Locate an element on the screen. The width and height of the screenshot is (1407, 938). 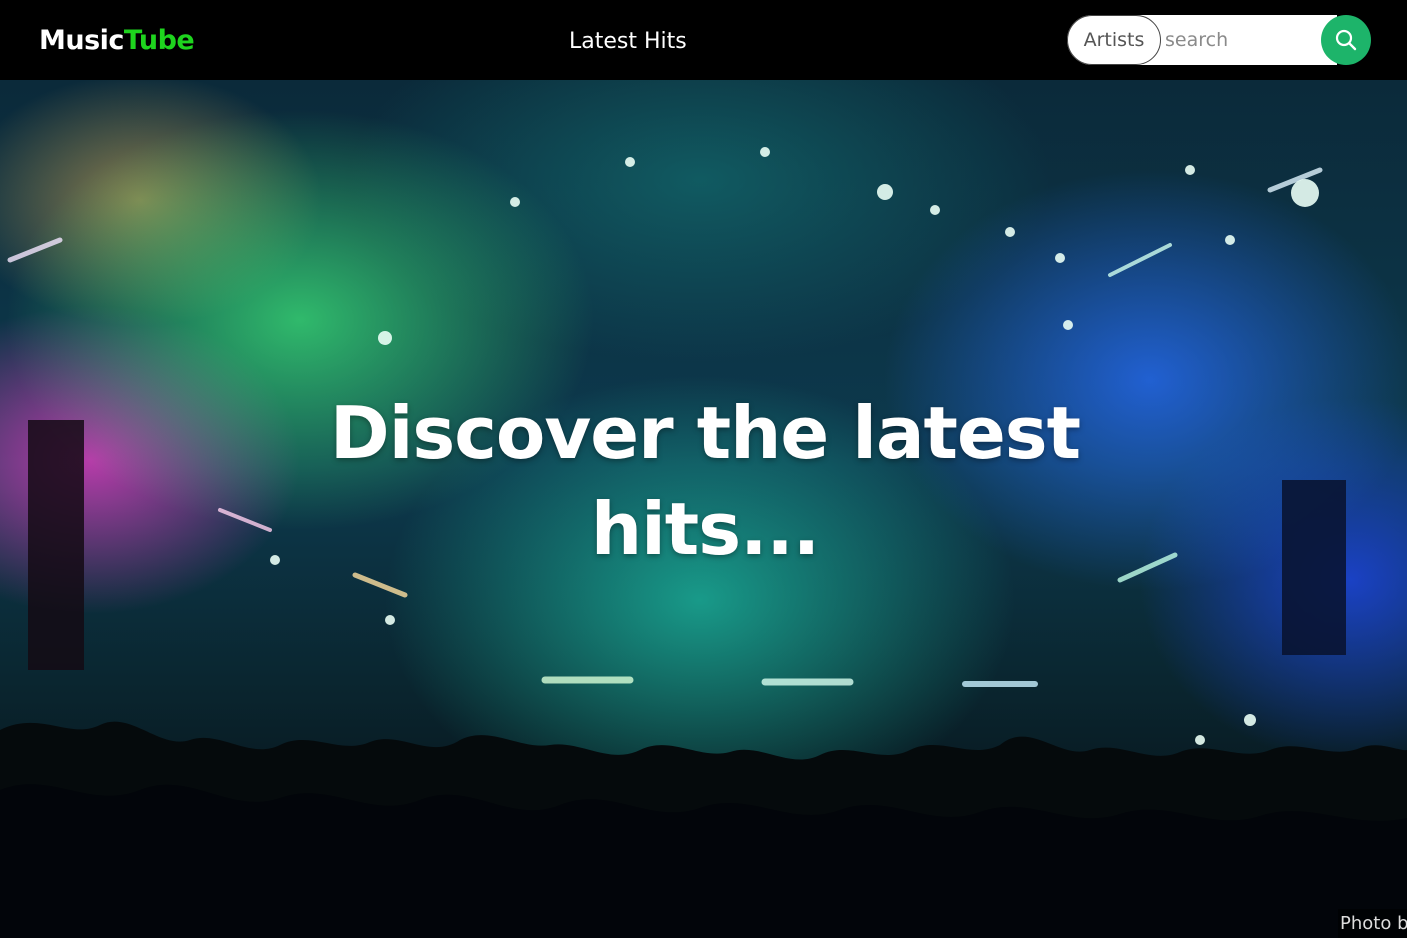
search-category-select: Artists is located at coordinates (1114, 40).